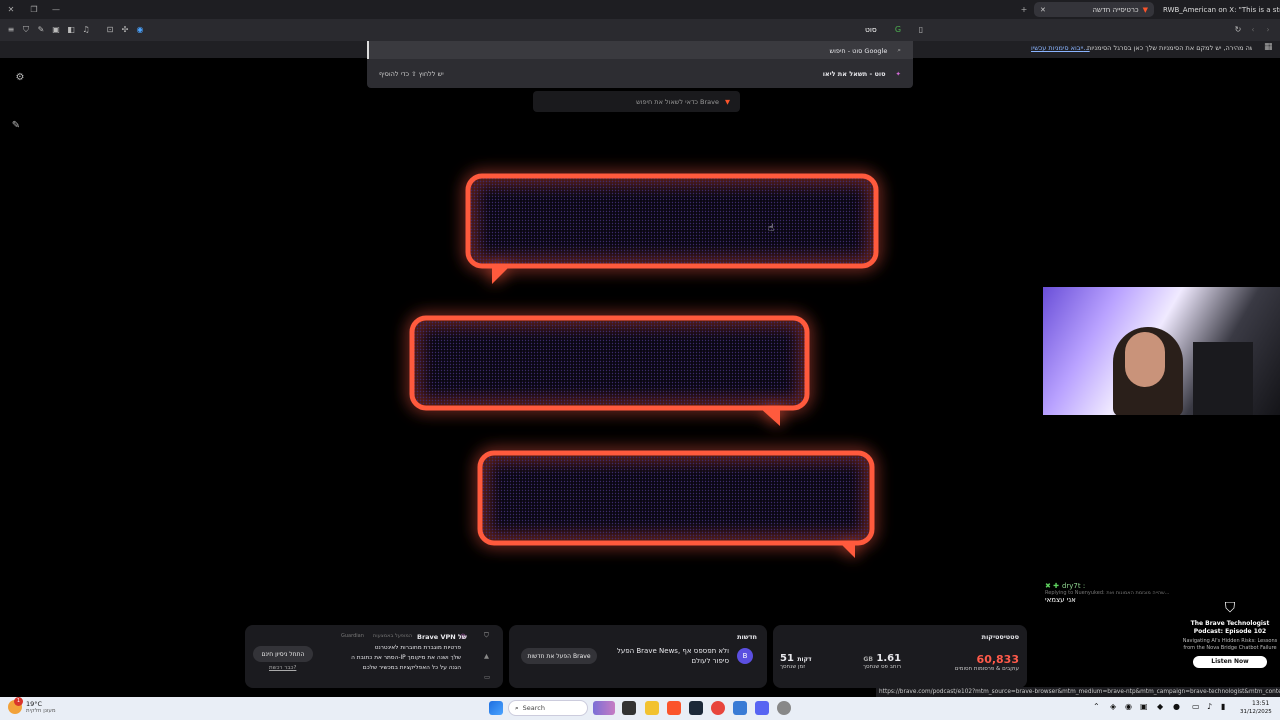 This screenshot has width=1280, height=720. I want to click on bubble-bottom, so click(676, 504).